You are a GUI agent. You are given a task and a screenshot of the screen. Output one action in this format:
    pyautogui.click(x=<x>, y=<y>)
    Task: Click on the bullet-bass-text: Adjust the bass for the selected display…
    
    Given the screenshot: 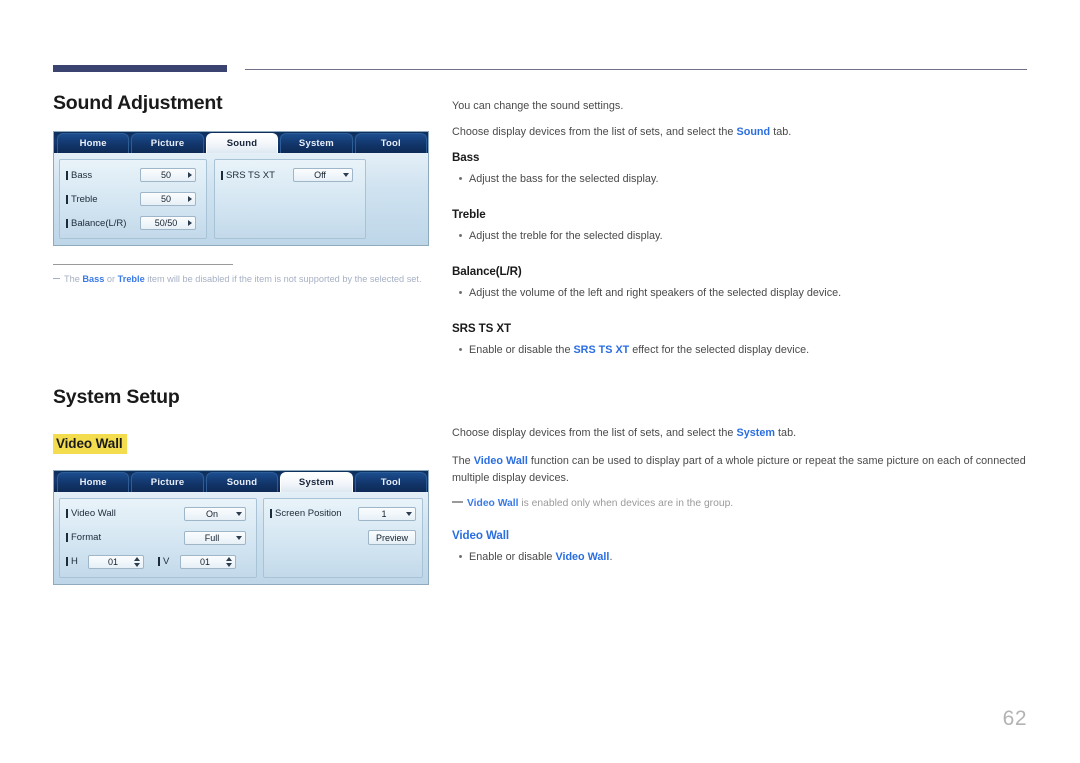 What is the action you would take?
    pyautogui.click(x=564, y=179)
    